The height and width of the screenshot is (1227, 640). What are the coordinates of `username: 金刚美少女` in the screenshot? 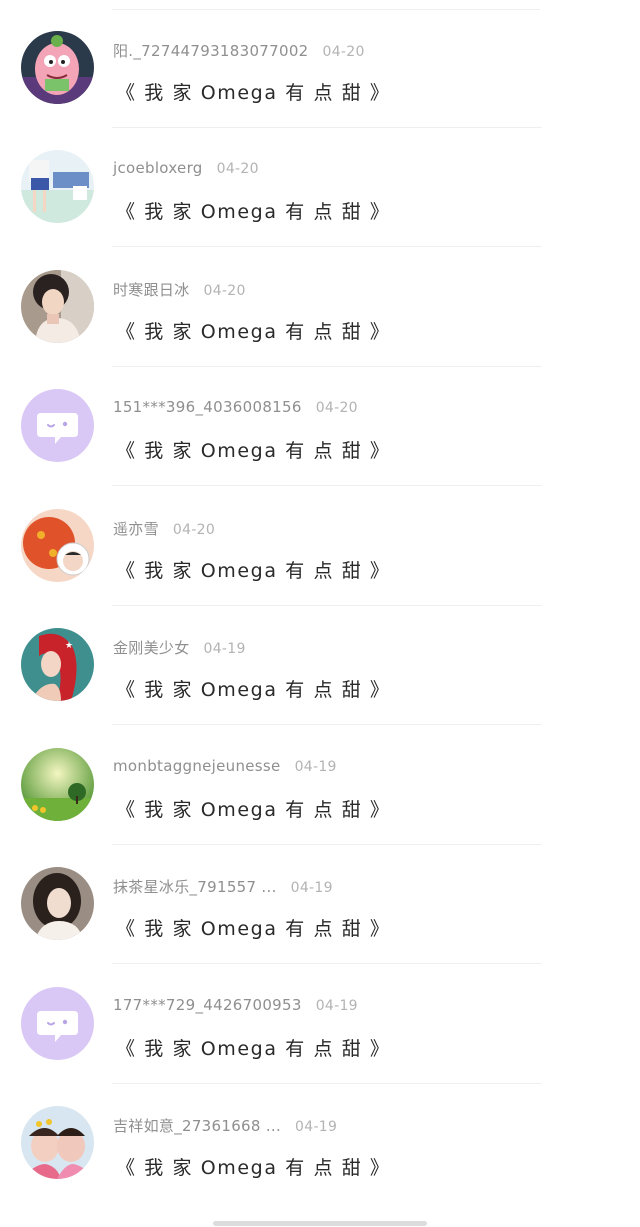 It's located at (151, 648).